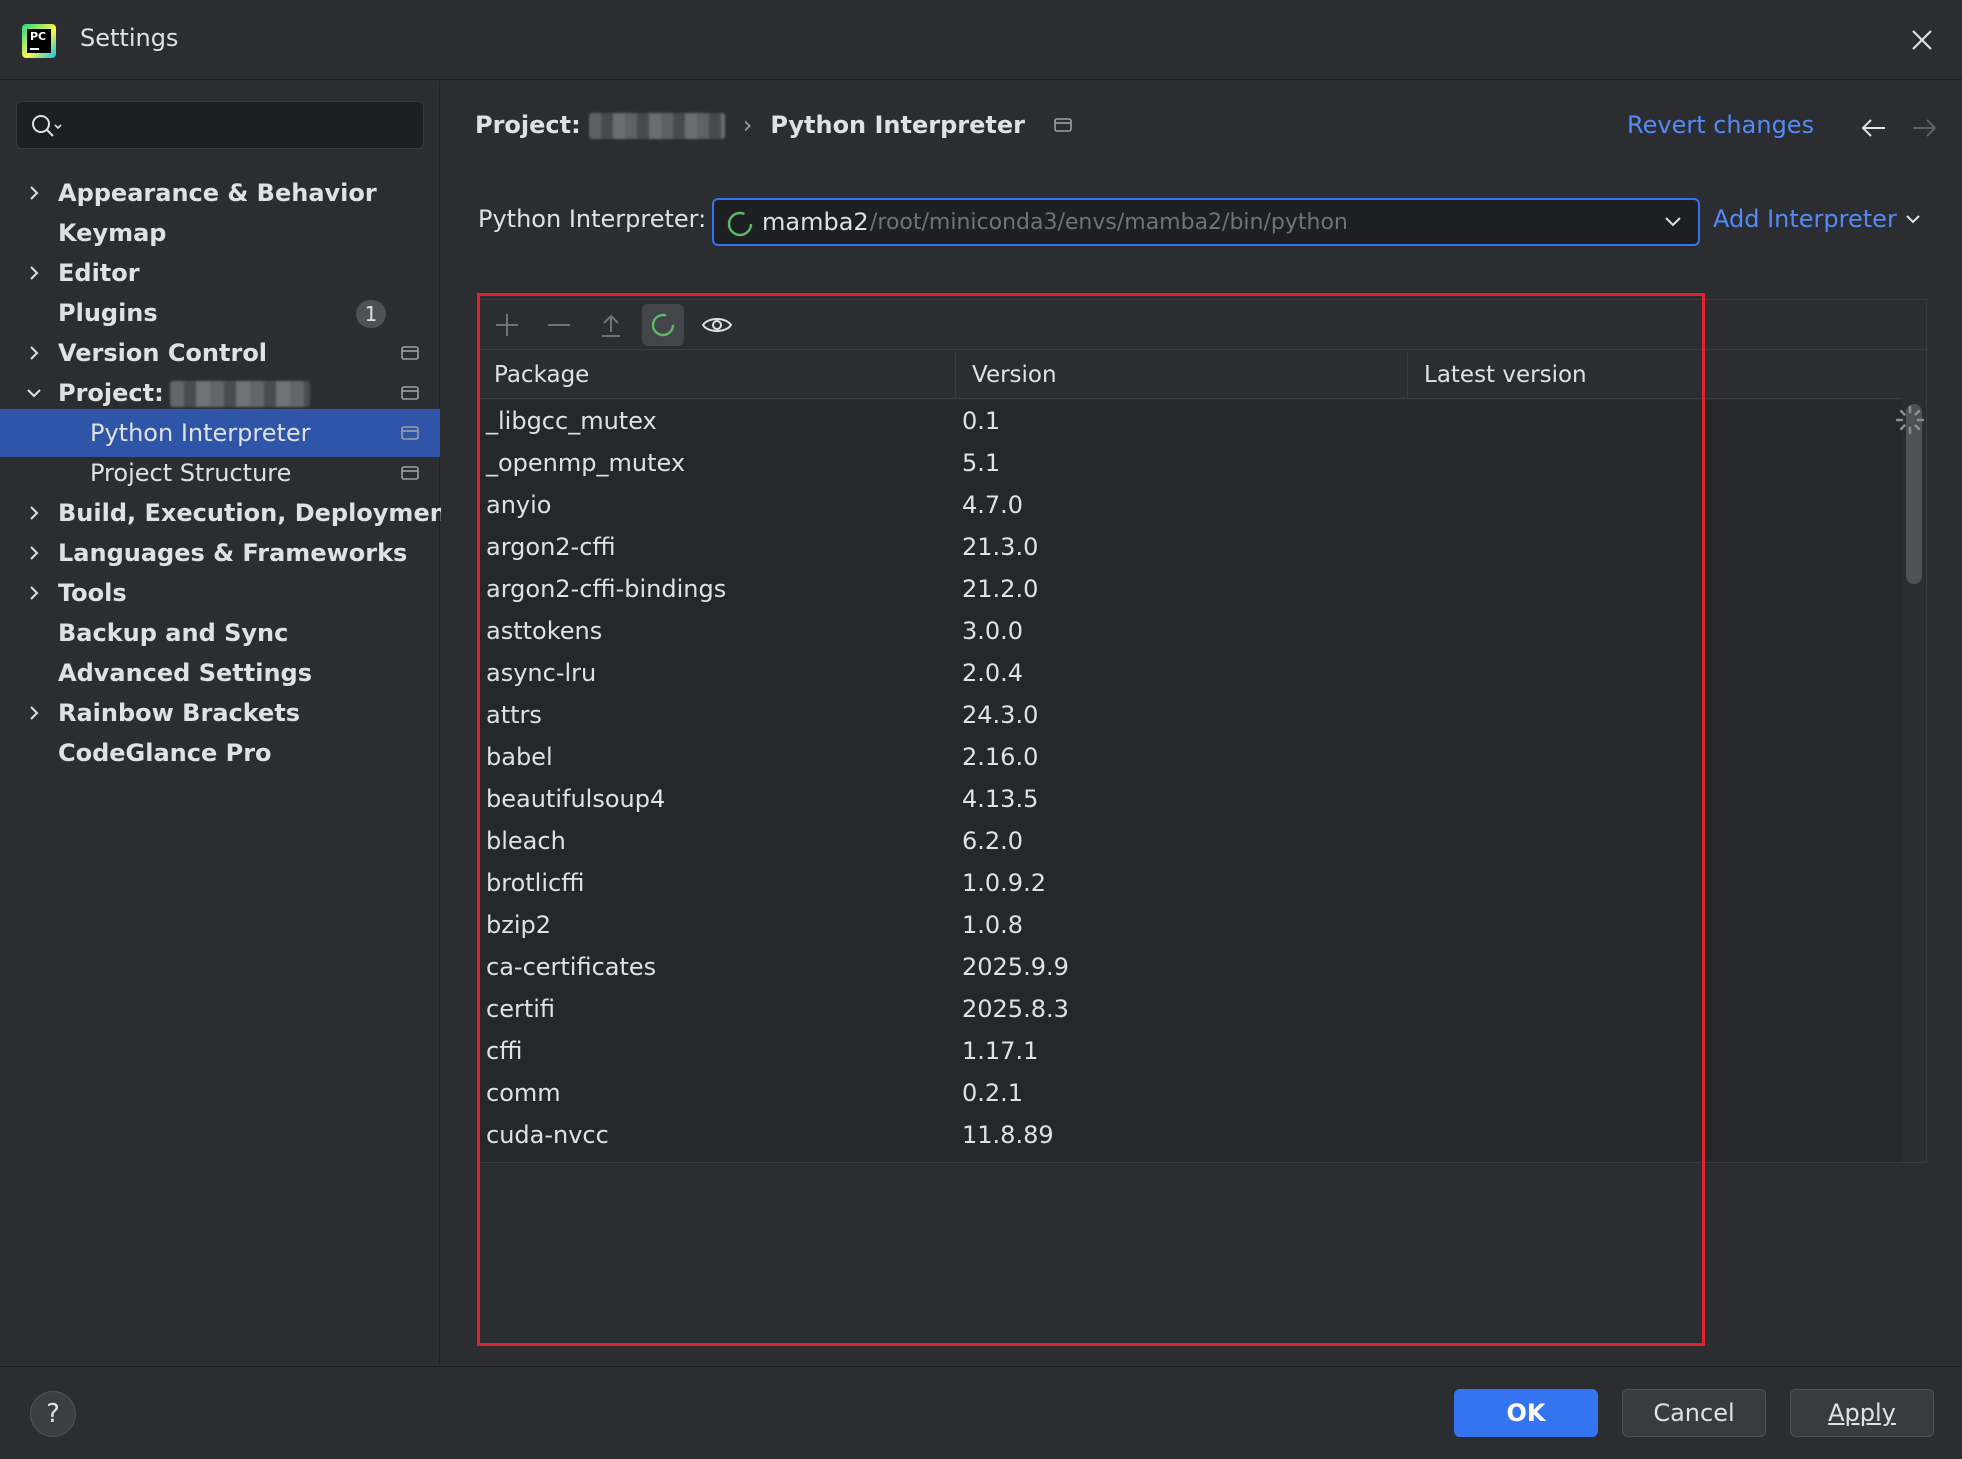  What do you see at coordinates (1190, 505) in the screenshot?
I see `table-row: anyio 4.7.0` at bounding box center [1190, 505].